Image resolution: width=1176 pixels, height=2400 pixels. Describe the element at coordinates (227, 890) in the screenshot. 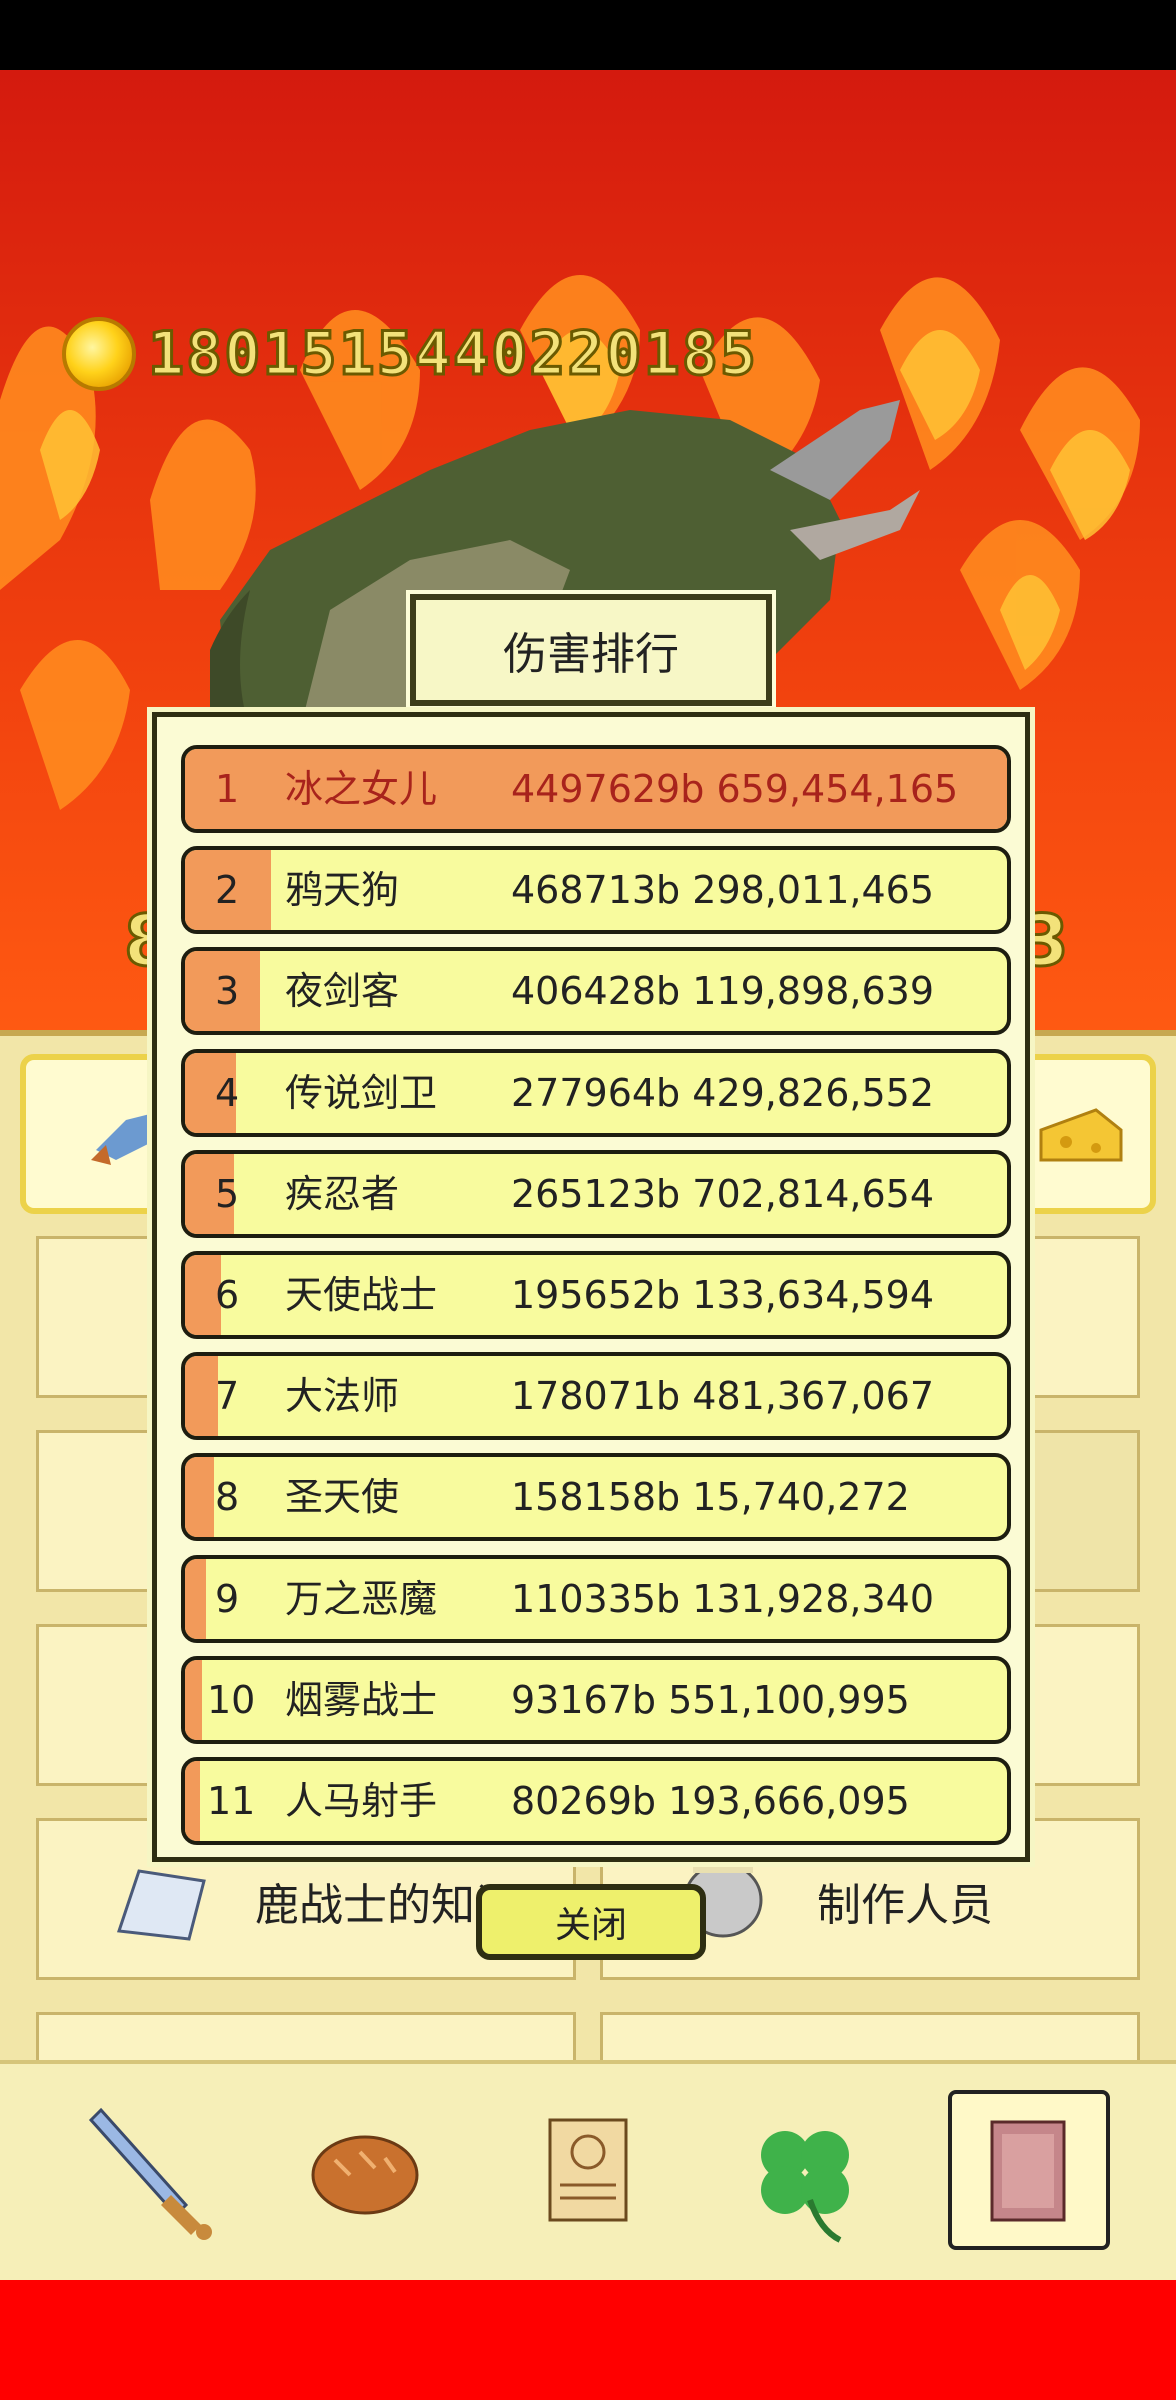

I see `rank-number: 2` at that location.